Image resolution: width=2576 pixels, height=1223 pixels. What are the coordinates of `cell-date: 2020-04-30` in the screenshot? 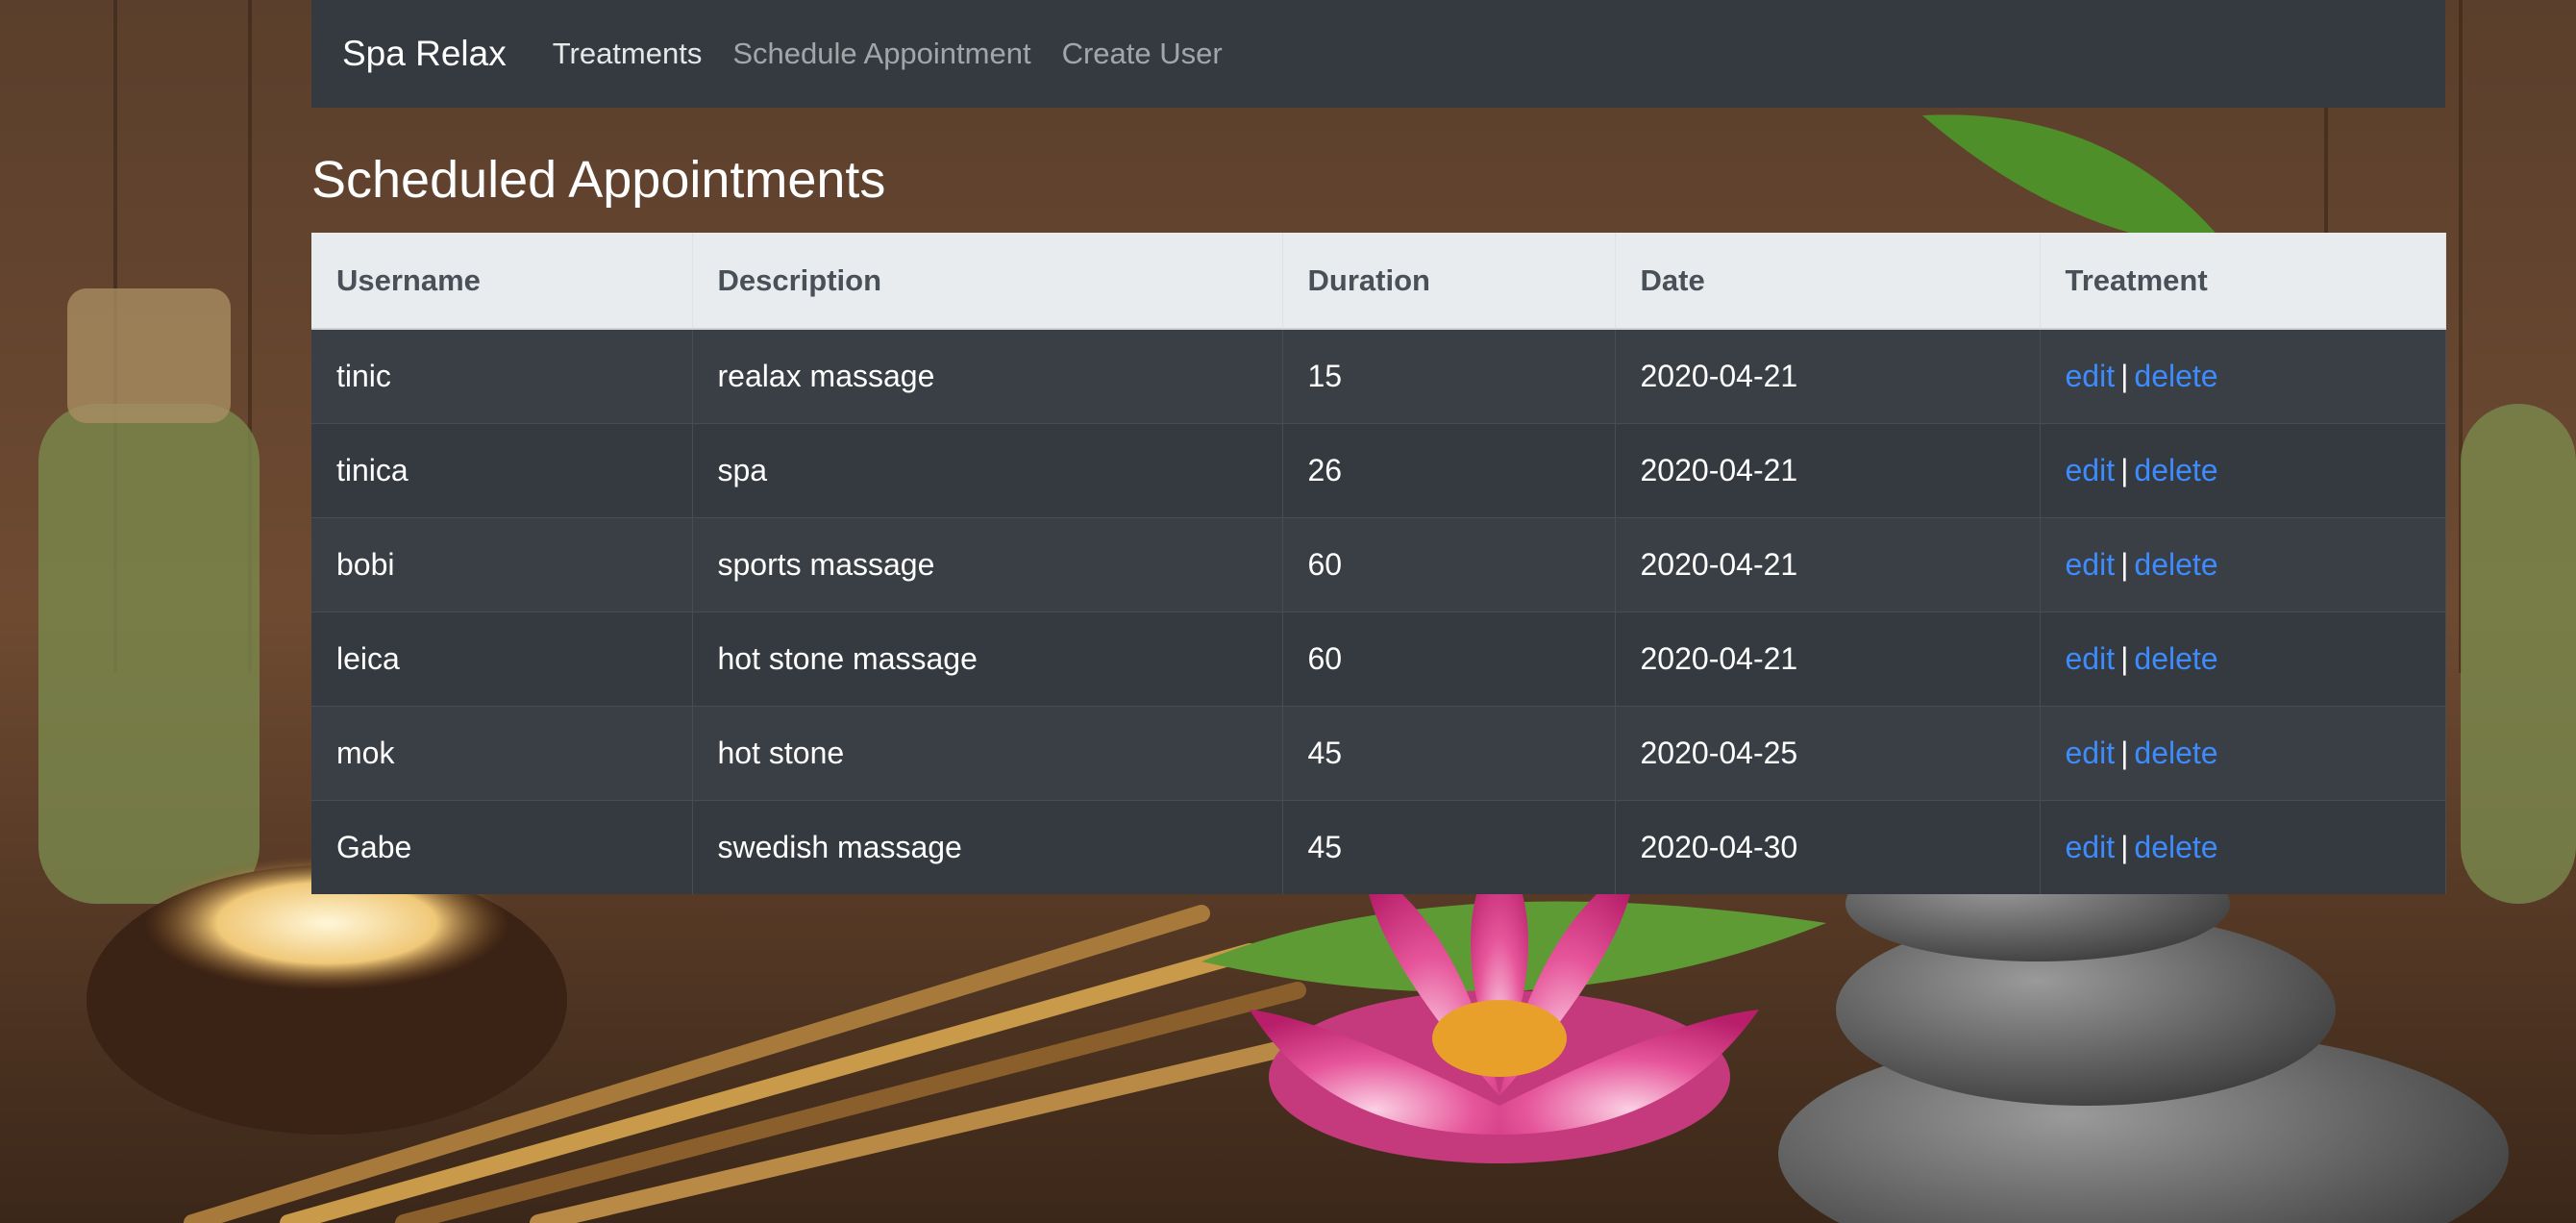 It's located at (1828, 846).